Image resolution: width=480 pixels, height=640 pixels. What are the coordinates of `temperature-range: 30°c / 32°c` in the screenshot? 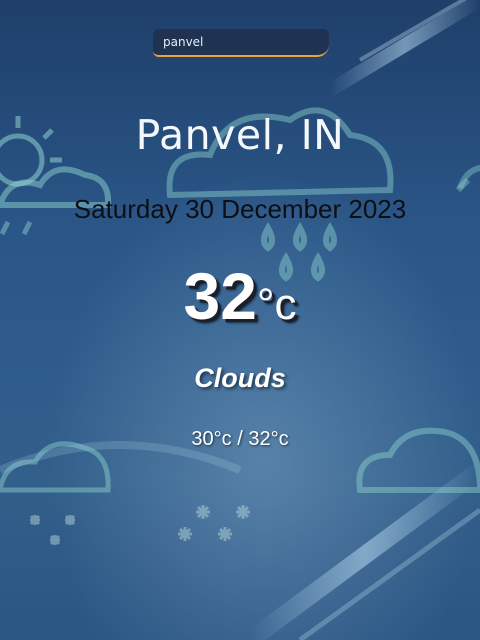 It's located at (240, 439).